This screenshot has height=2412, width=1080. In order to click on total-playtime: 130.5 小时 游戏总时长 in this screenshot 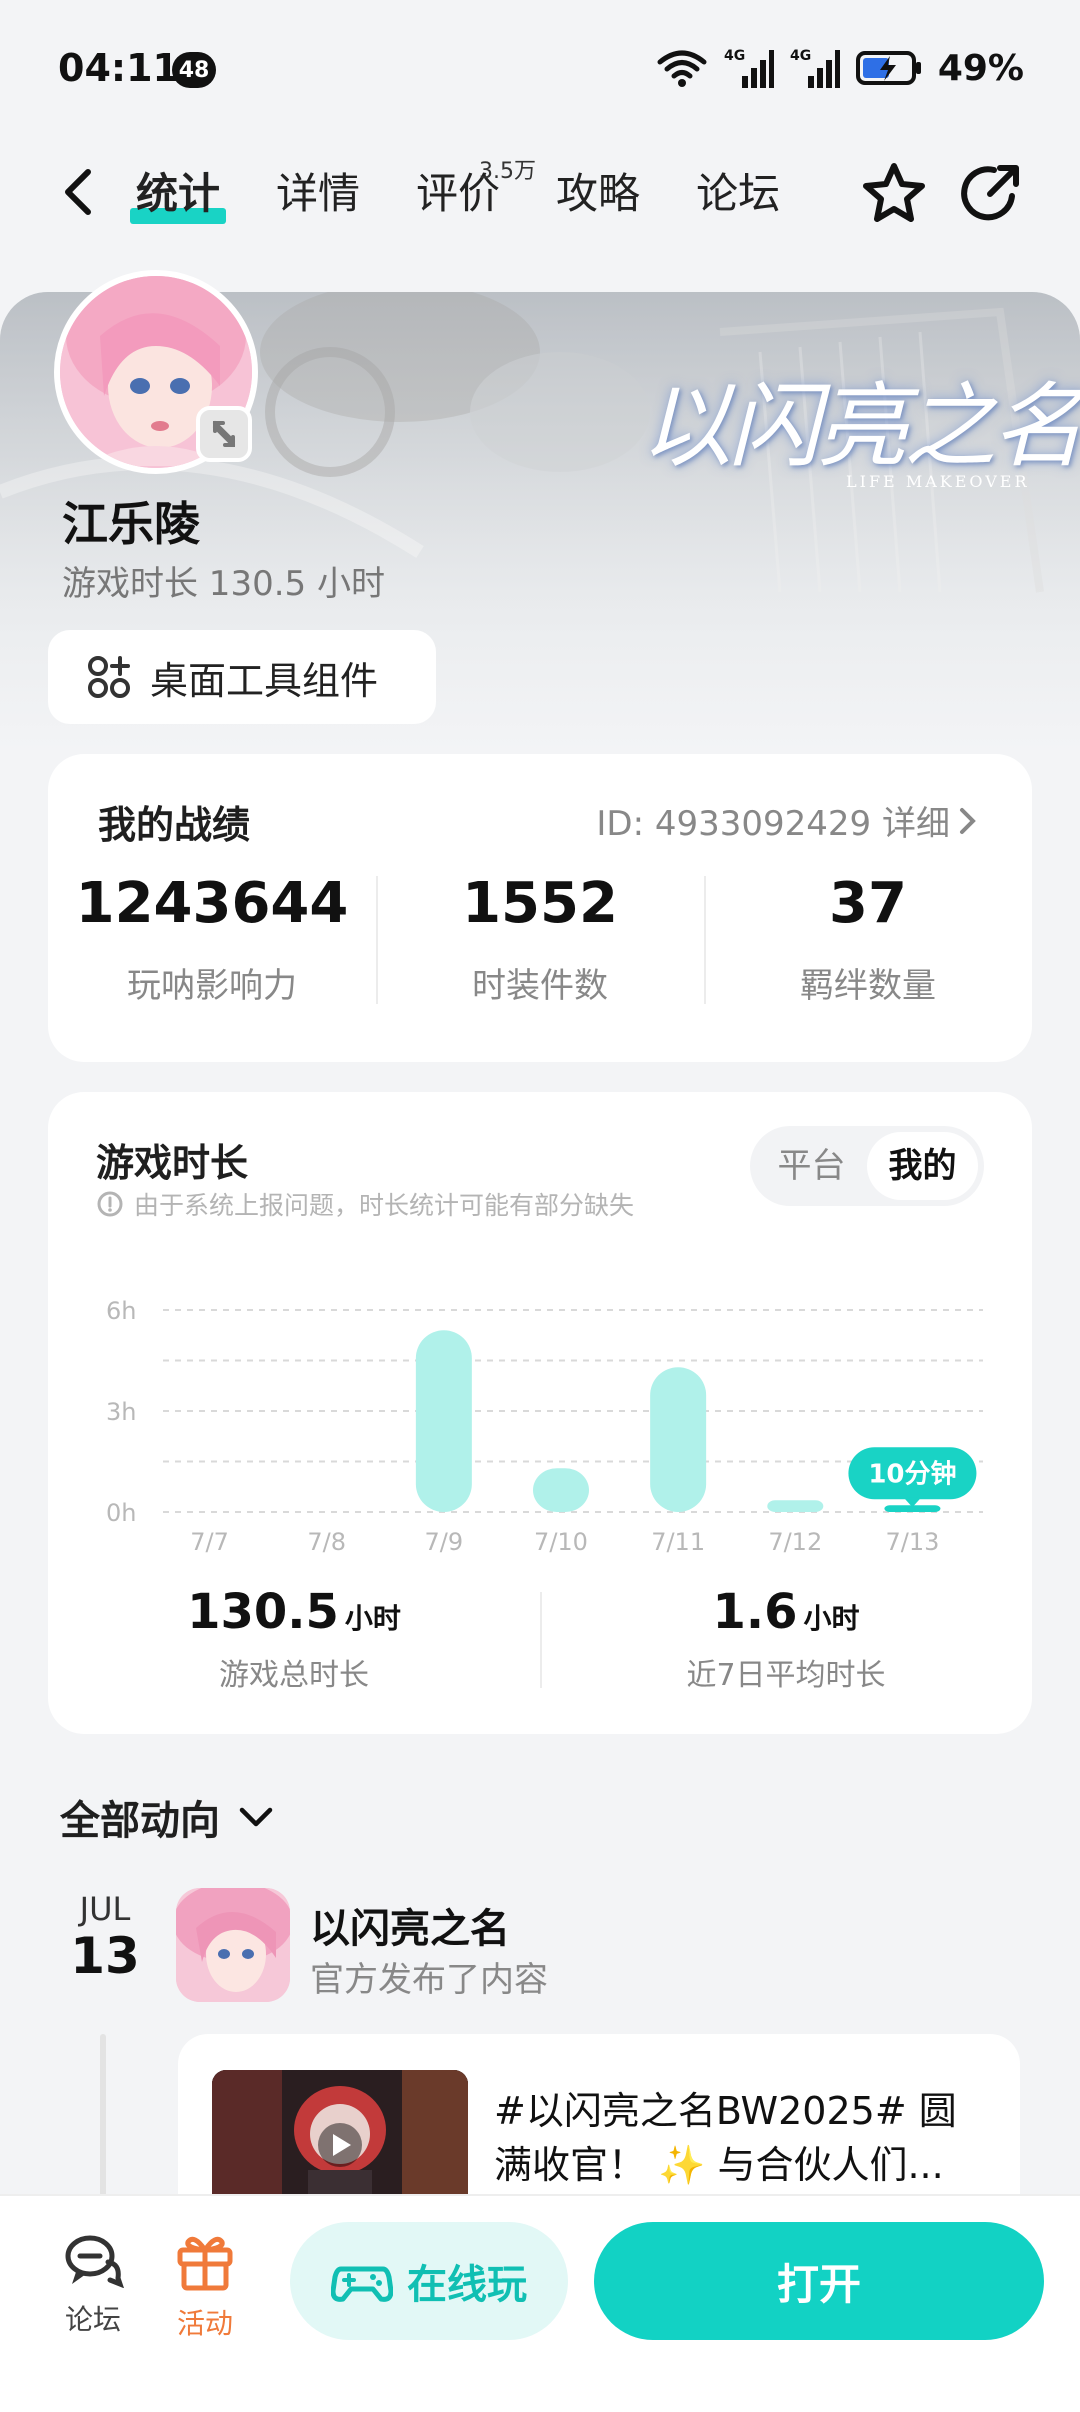, I will do `click(294, 1638)`.